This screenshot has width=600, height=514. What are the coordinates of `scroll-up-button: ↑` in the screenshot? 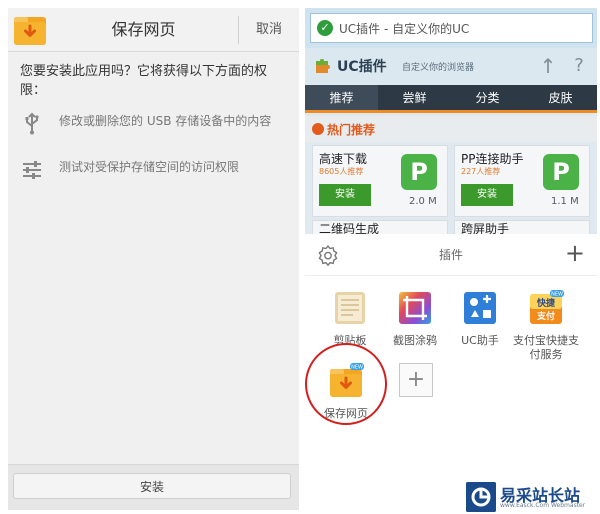 It's located at (548, 66).